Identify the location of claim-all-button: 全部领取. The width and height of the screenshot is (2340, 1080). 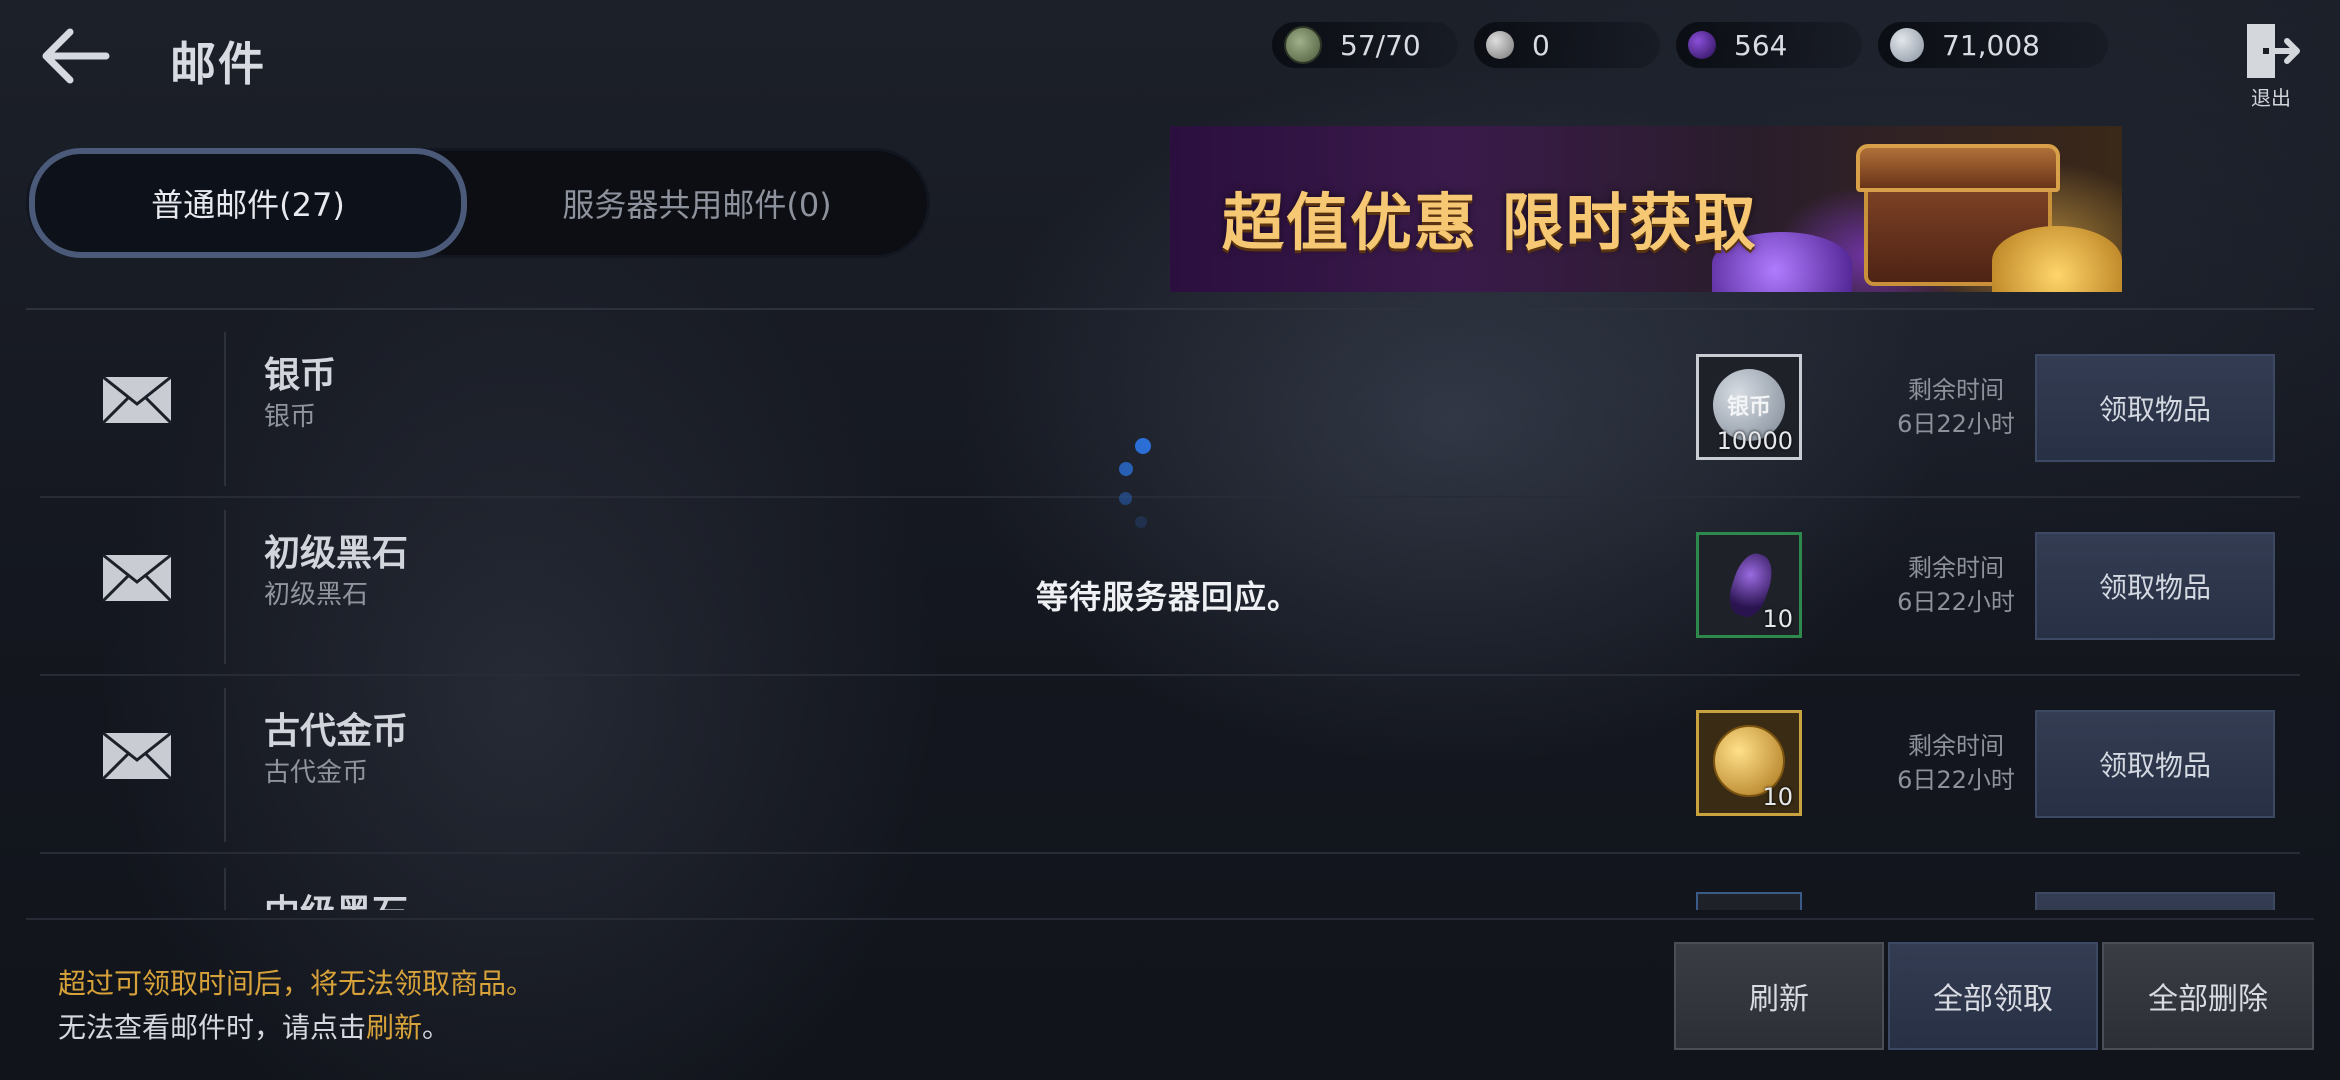
(1993, 996).